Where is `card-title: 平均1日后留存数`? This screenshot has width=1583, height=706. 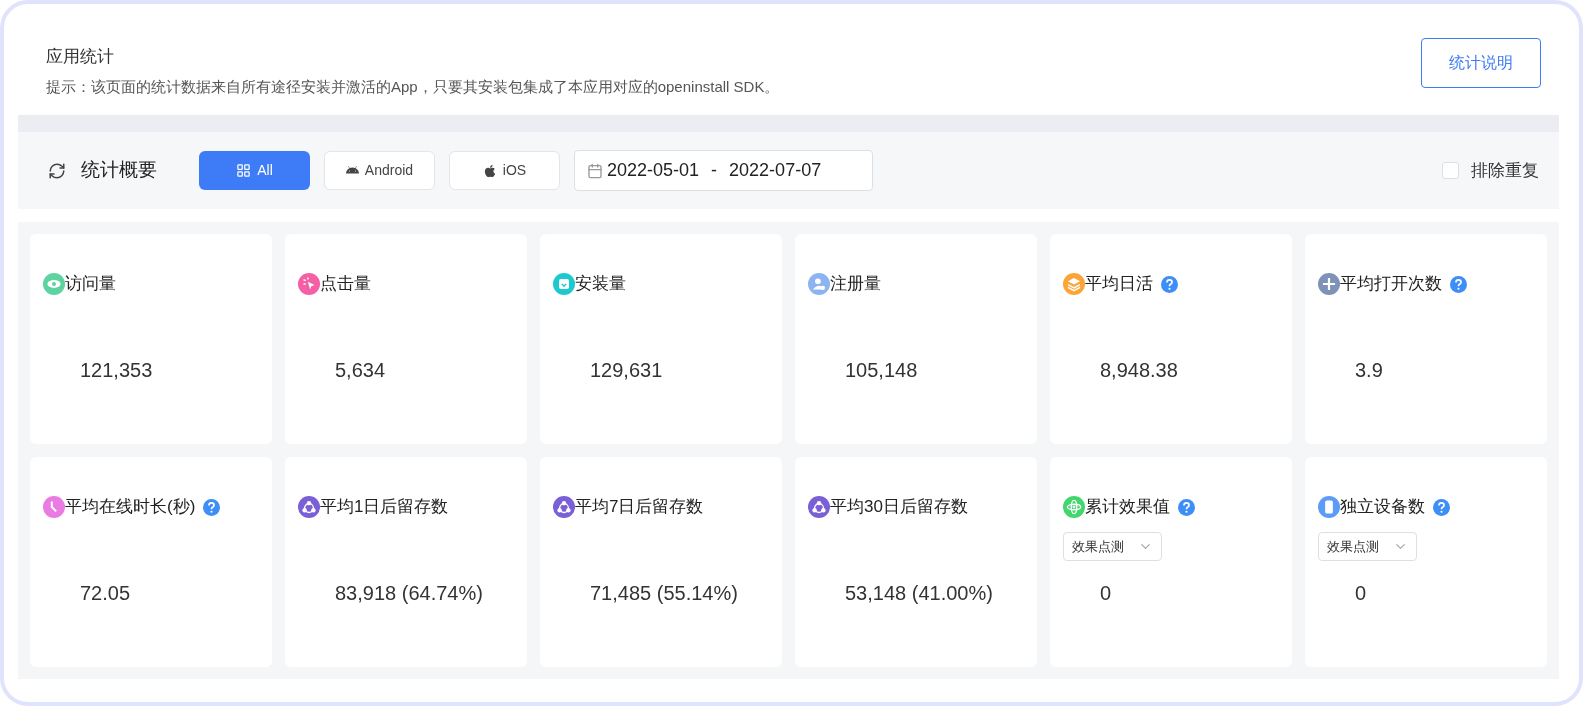
card-title: 平均1日后留存数 is located at coordinates (384, 507).